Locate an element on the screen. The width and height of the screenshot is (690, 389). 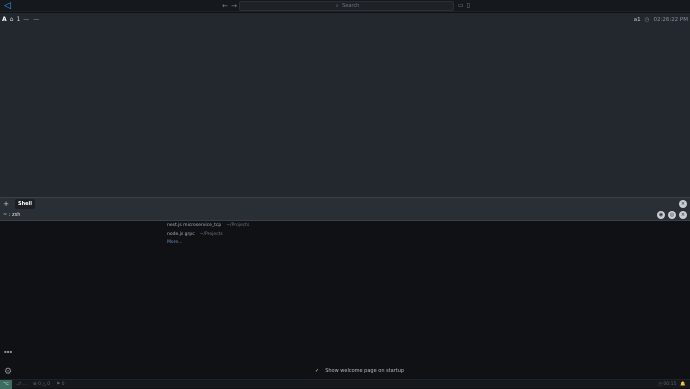
clock-time: 02:26:22 PM is located at coordinates (670, 20).